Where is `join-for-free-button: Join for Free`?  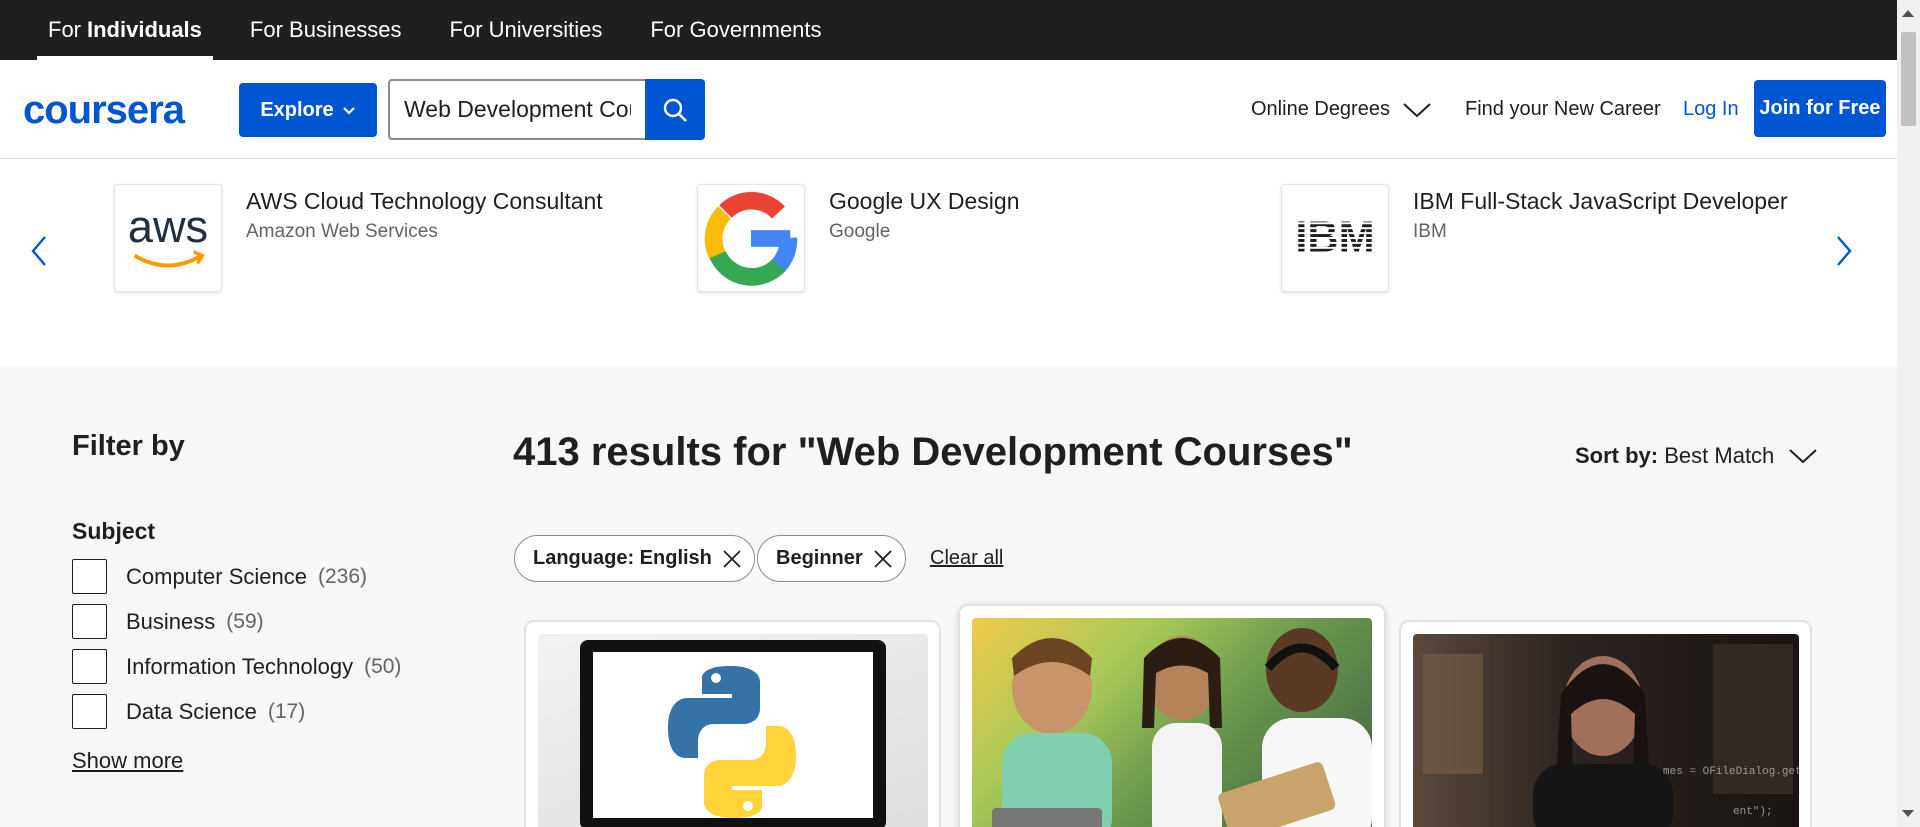 join-for-free-button: Join for Free is located at coordinates (1820, 108).